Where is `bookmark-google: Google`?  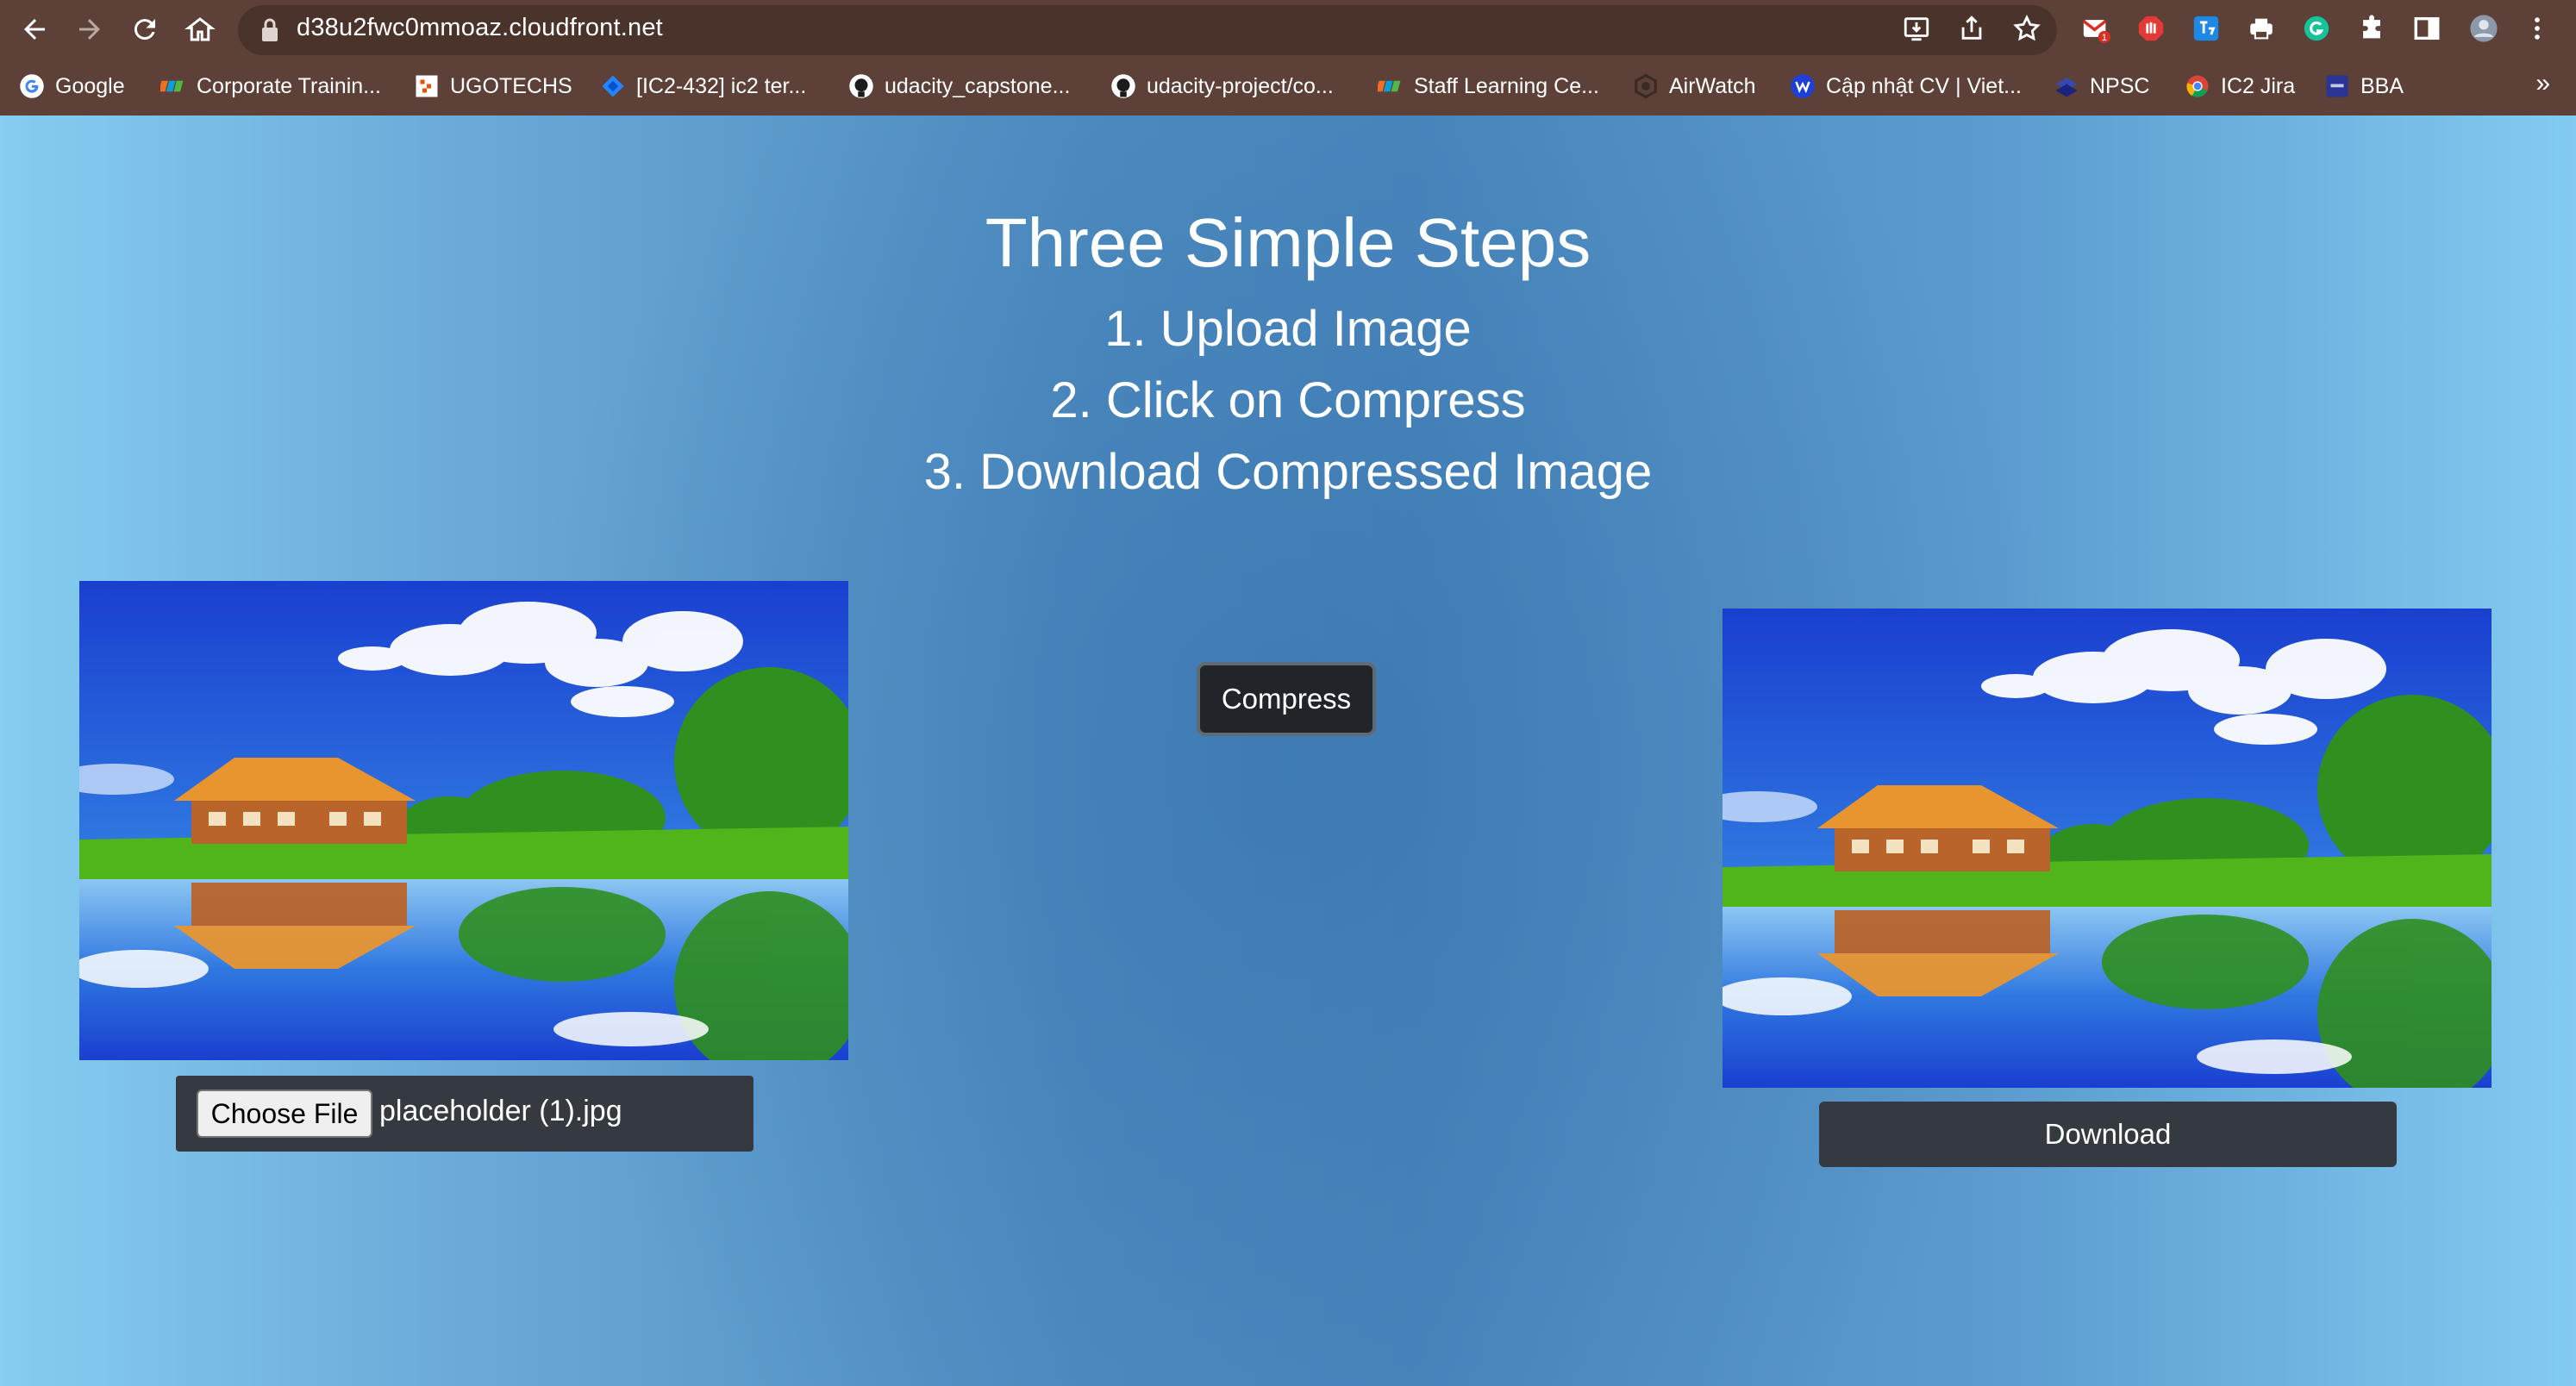
bookmark-google: Google is located at coordinates (72, 86).